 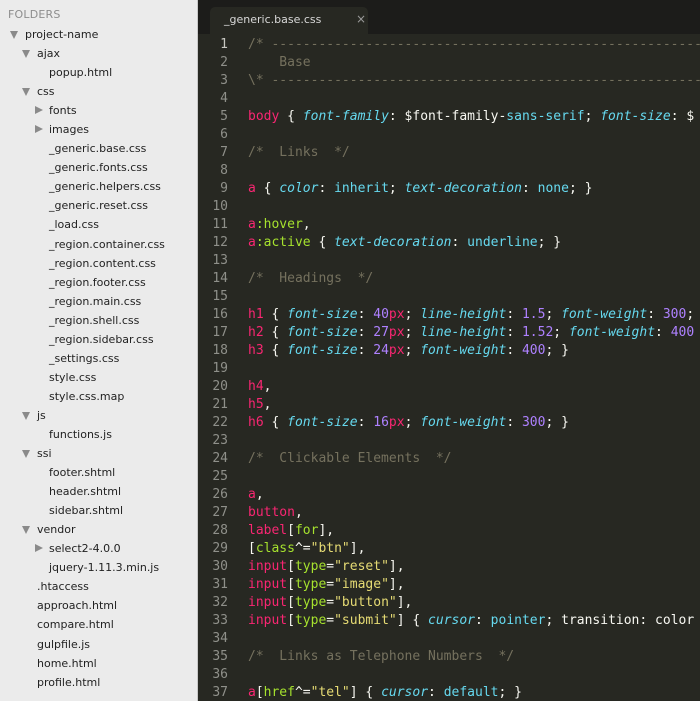 I want to click on line-number: 2, so click(x=224, y=62).